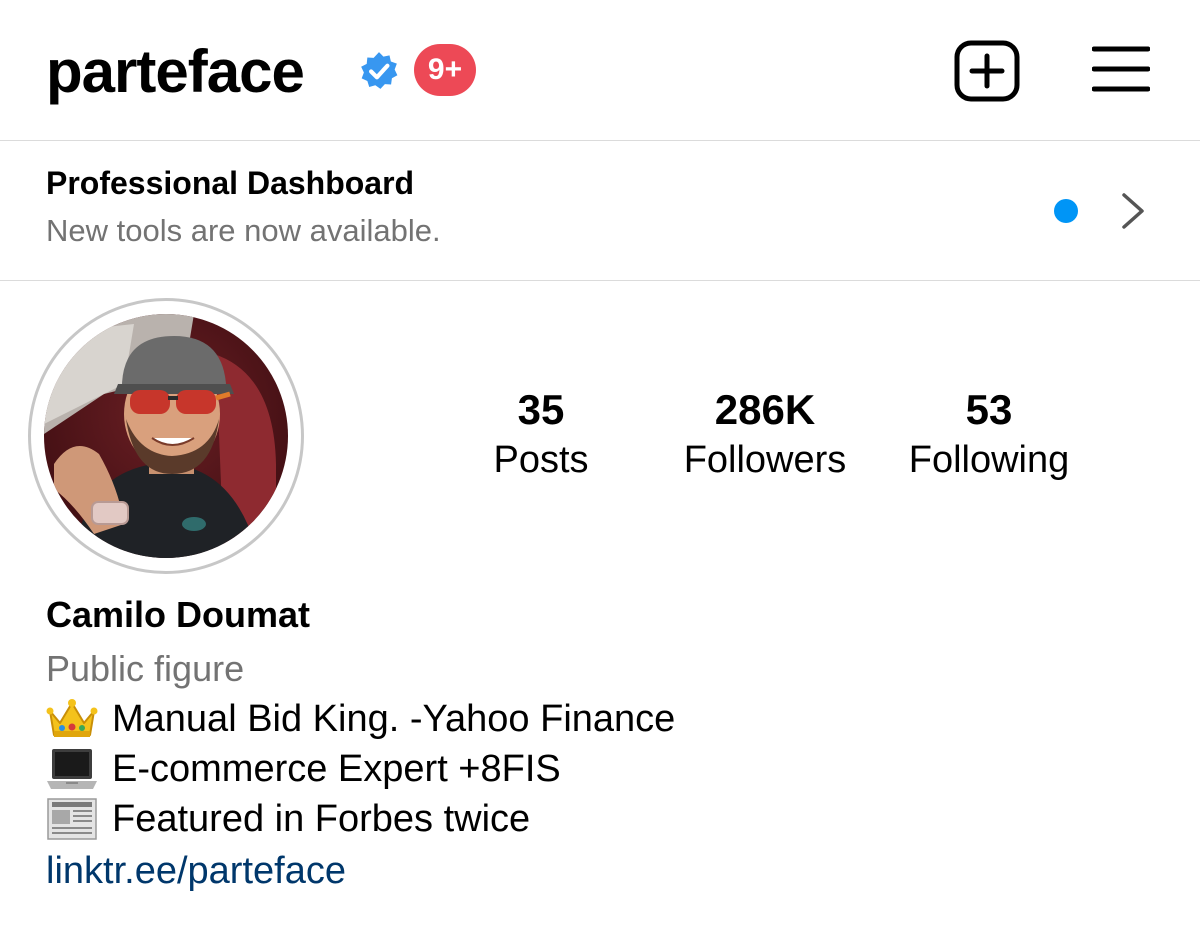 This screenshot has width=1200, height=930. I want to click on bio-line: E-commerce Expert +8FIS, so click(303, 769).